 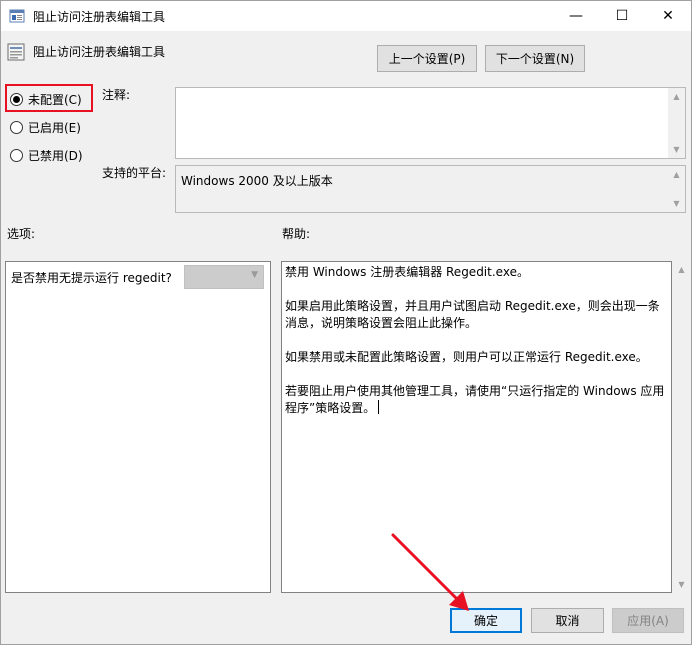 What do you see at coordinates (466, 357) in the screenshot?
I see `help-paragraph: 如果禁用或未配置此策略设置，则用户可以正常运行 Regedit.exe。` at bounding box center [466, 357].